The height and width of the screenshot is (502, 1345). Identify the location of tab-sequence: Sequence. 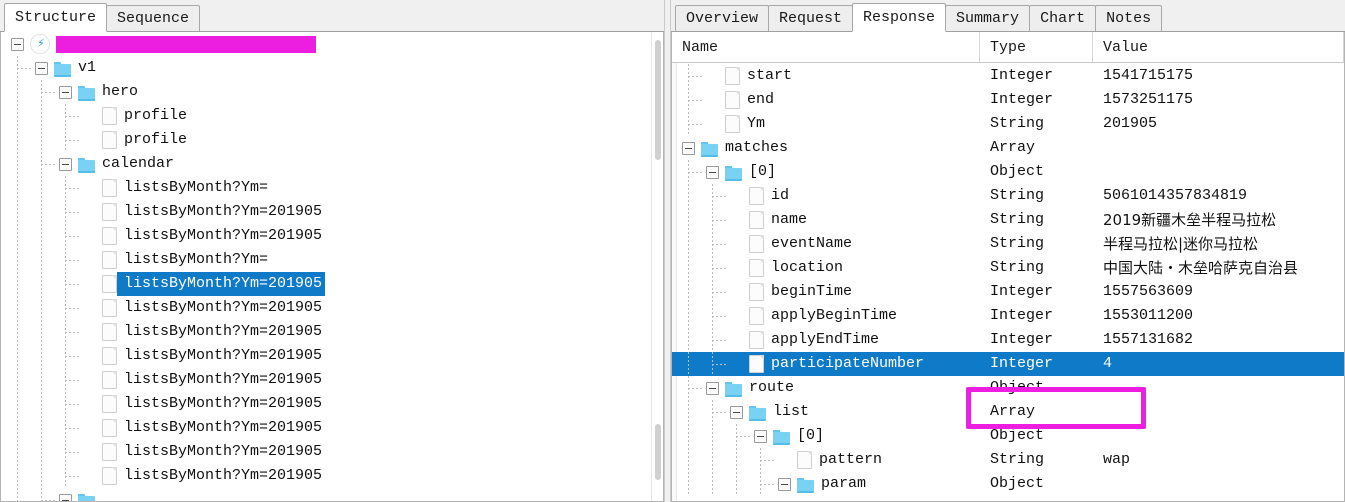
(153, 18).